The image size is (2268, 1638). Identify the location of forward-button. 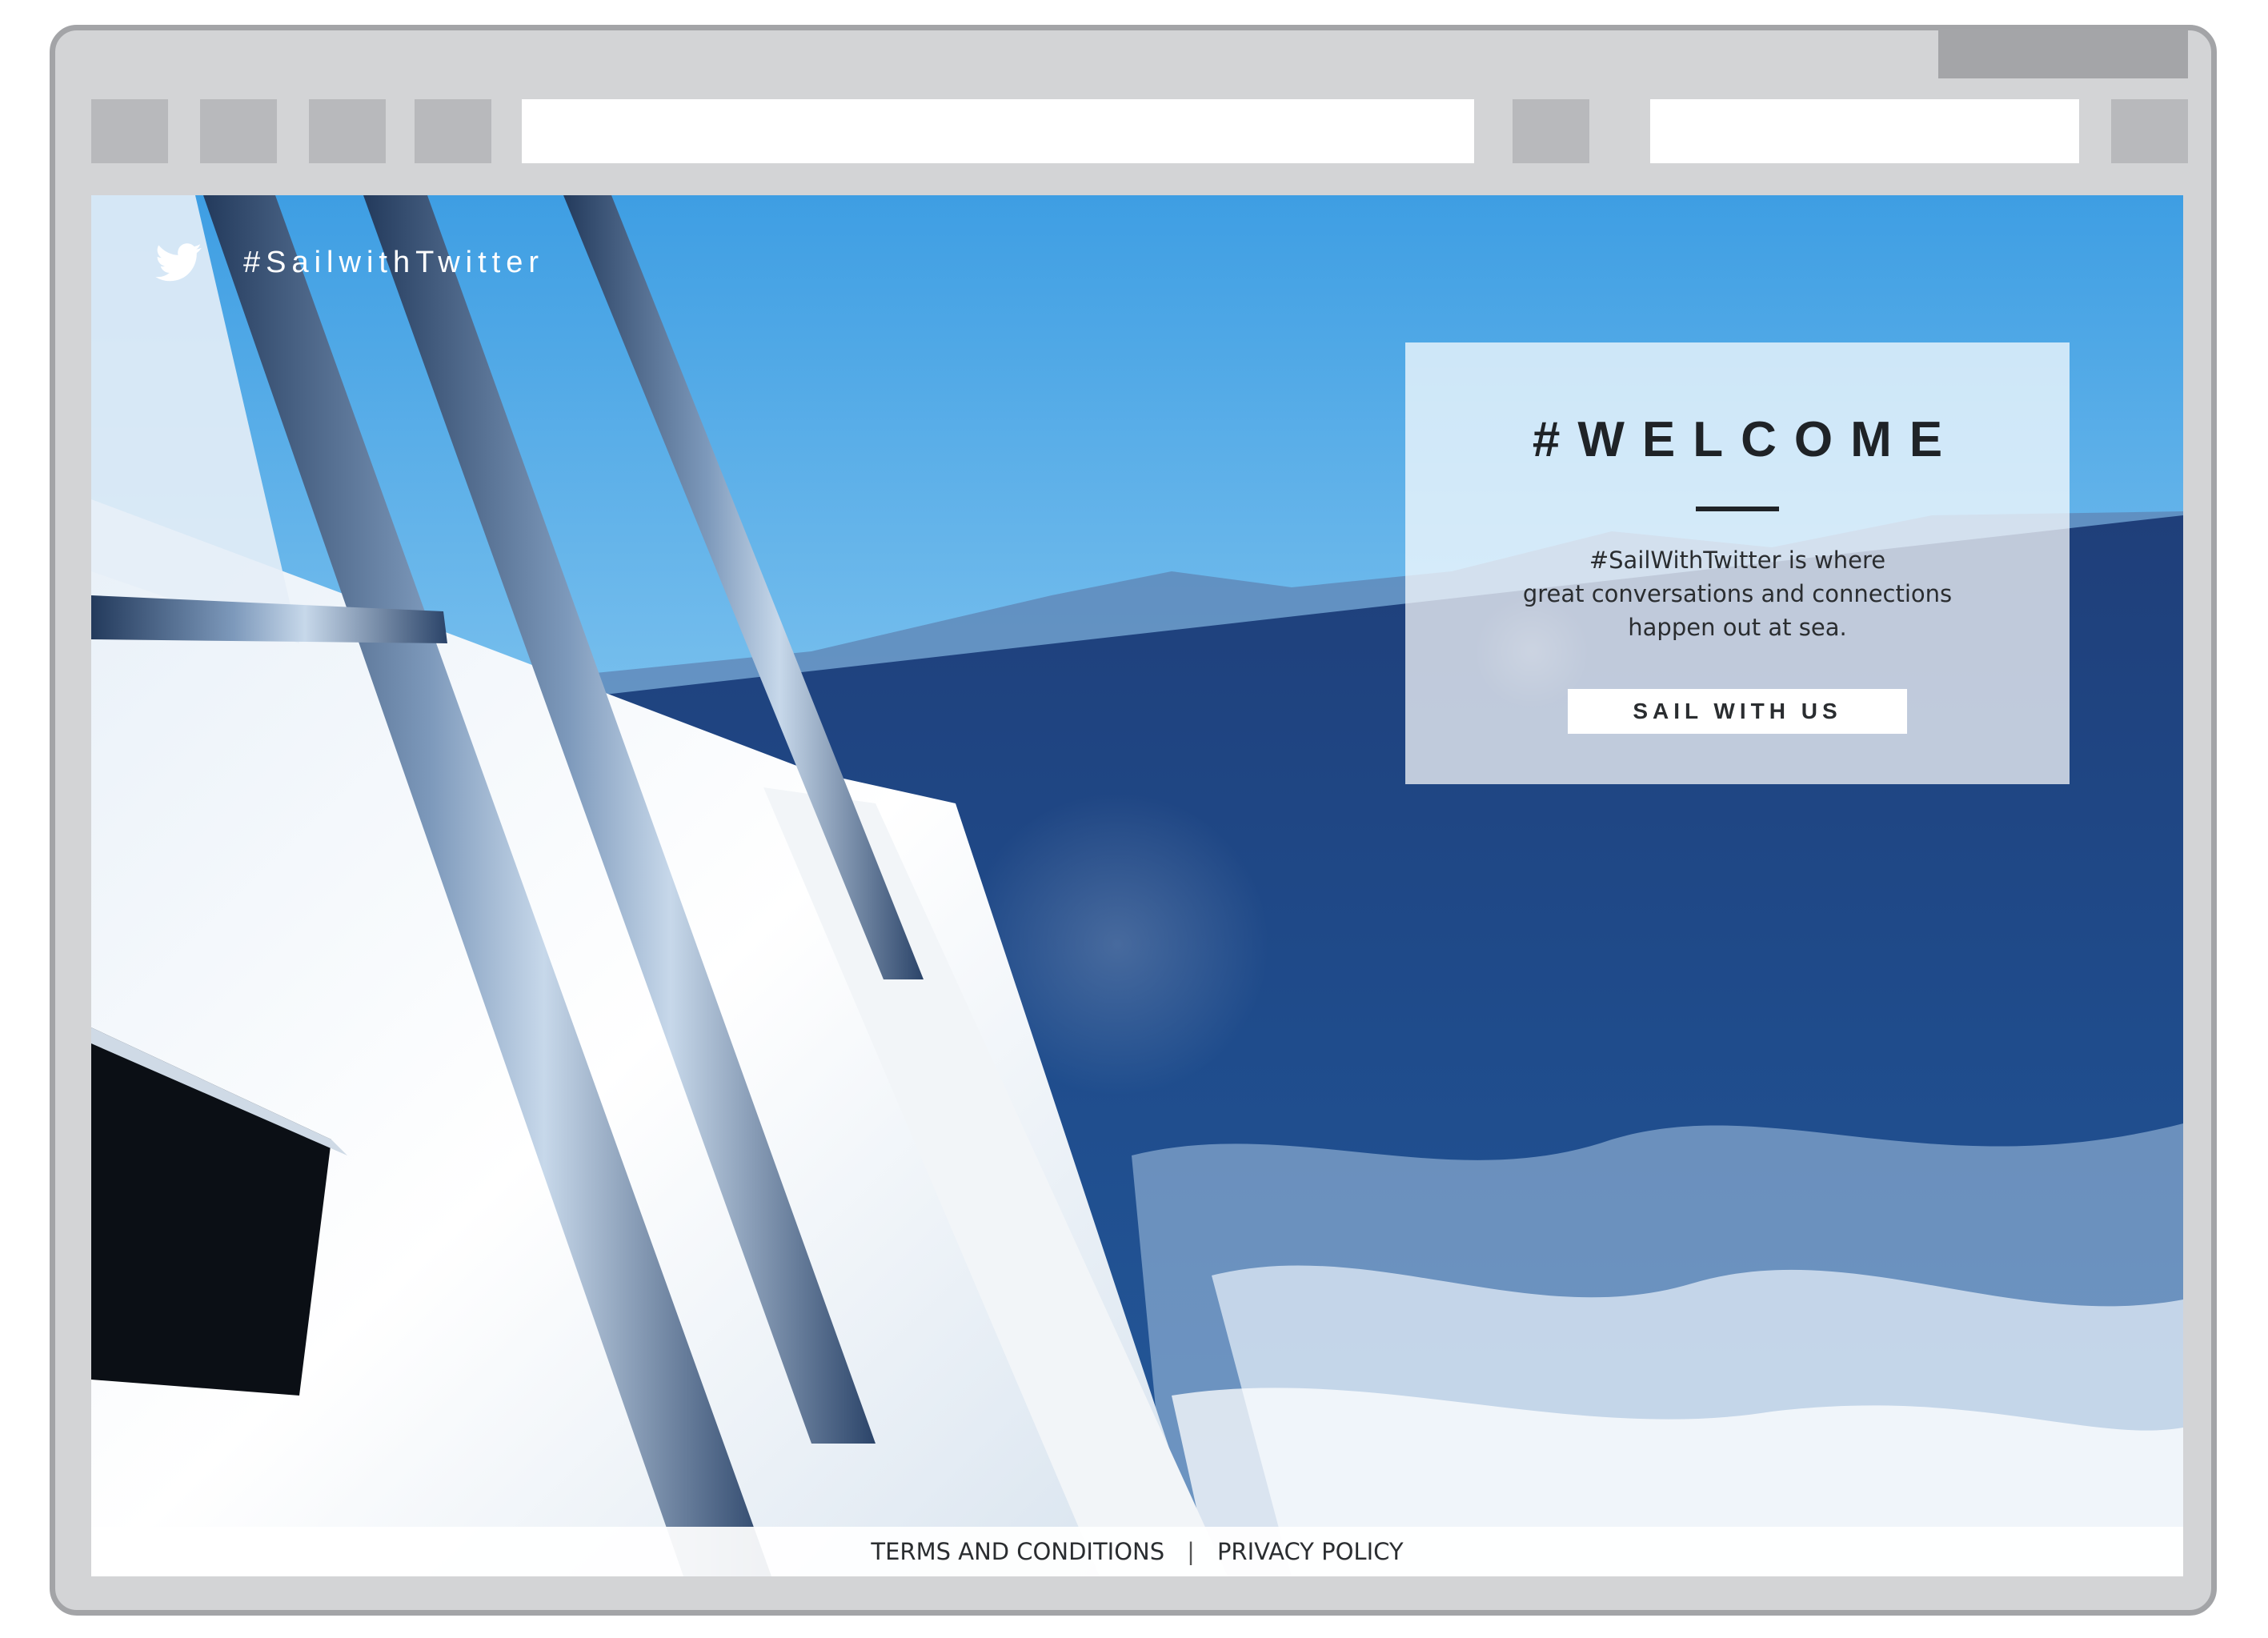
(238, 131).